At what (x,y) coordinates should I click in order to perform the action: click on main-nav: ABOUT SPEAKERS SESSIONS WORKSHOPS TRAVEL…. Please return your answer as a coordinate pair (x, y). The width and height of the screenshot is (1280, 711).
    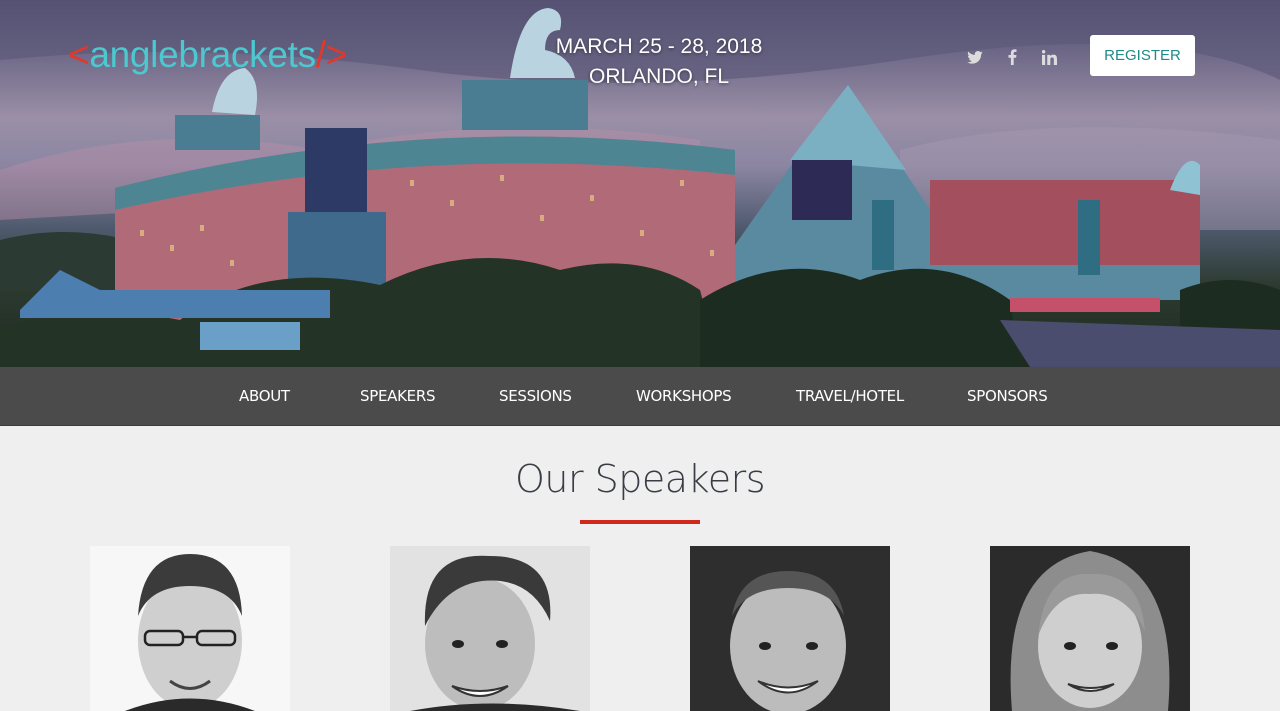
    Looking at the image, I should click on (640, 396).